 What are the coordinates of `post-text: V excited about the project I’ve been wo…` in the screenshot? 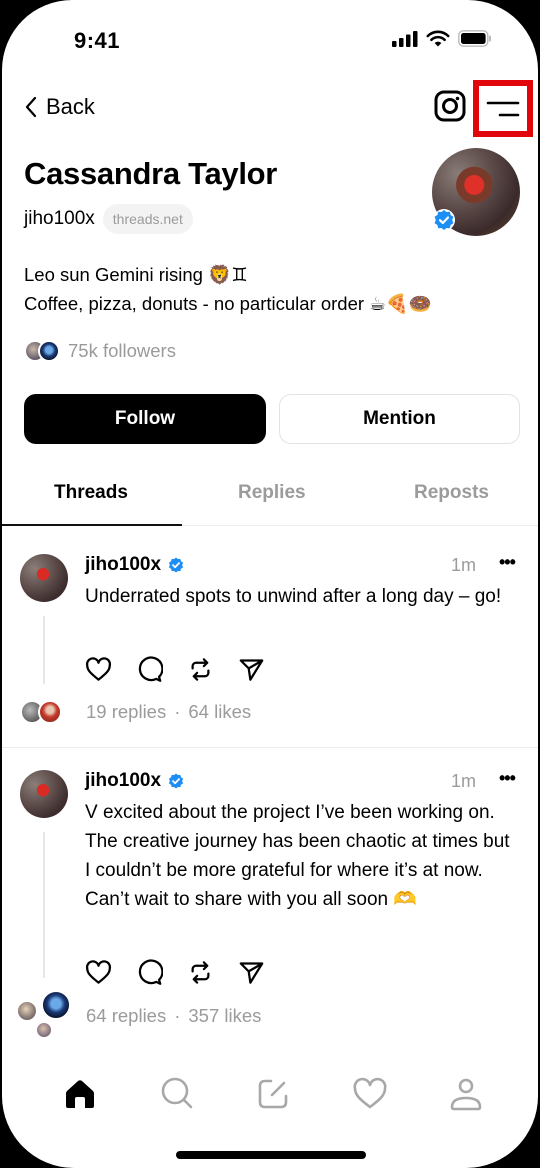 It's located at (297, 856).